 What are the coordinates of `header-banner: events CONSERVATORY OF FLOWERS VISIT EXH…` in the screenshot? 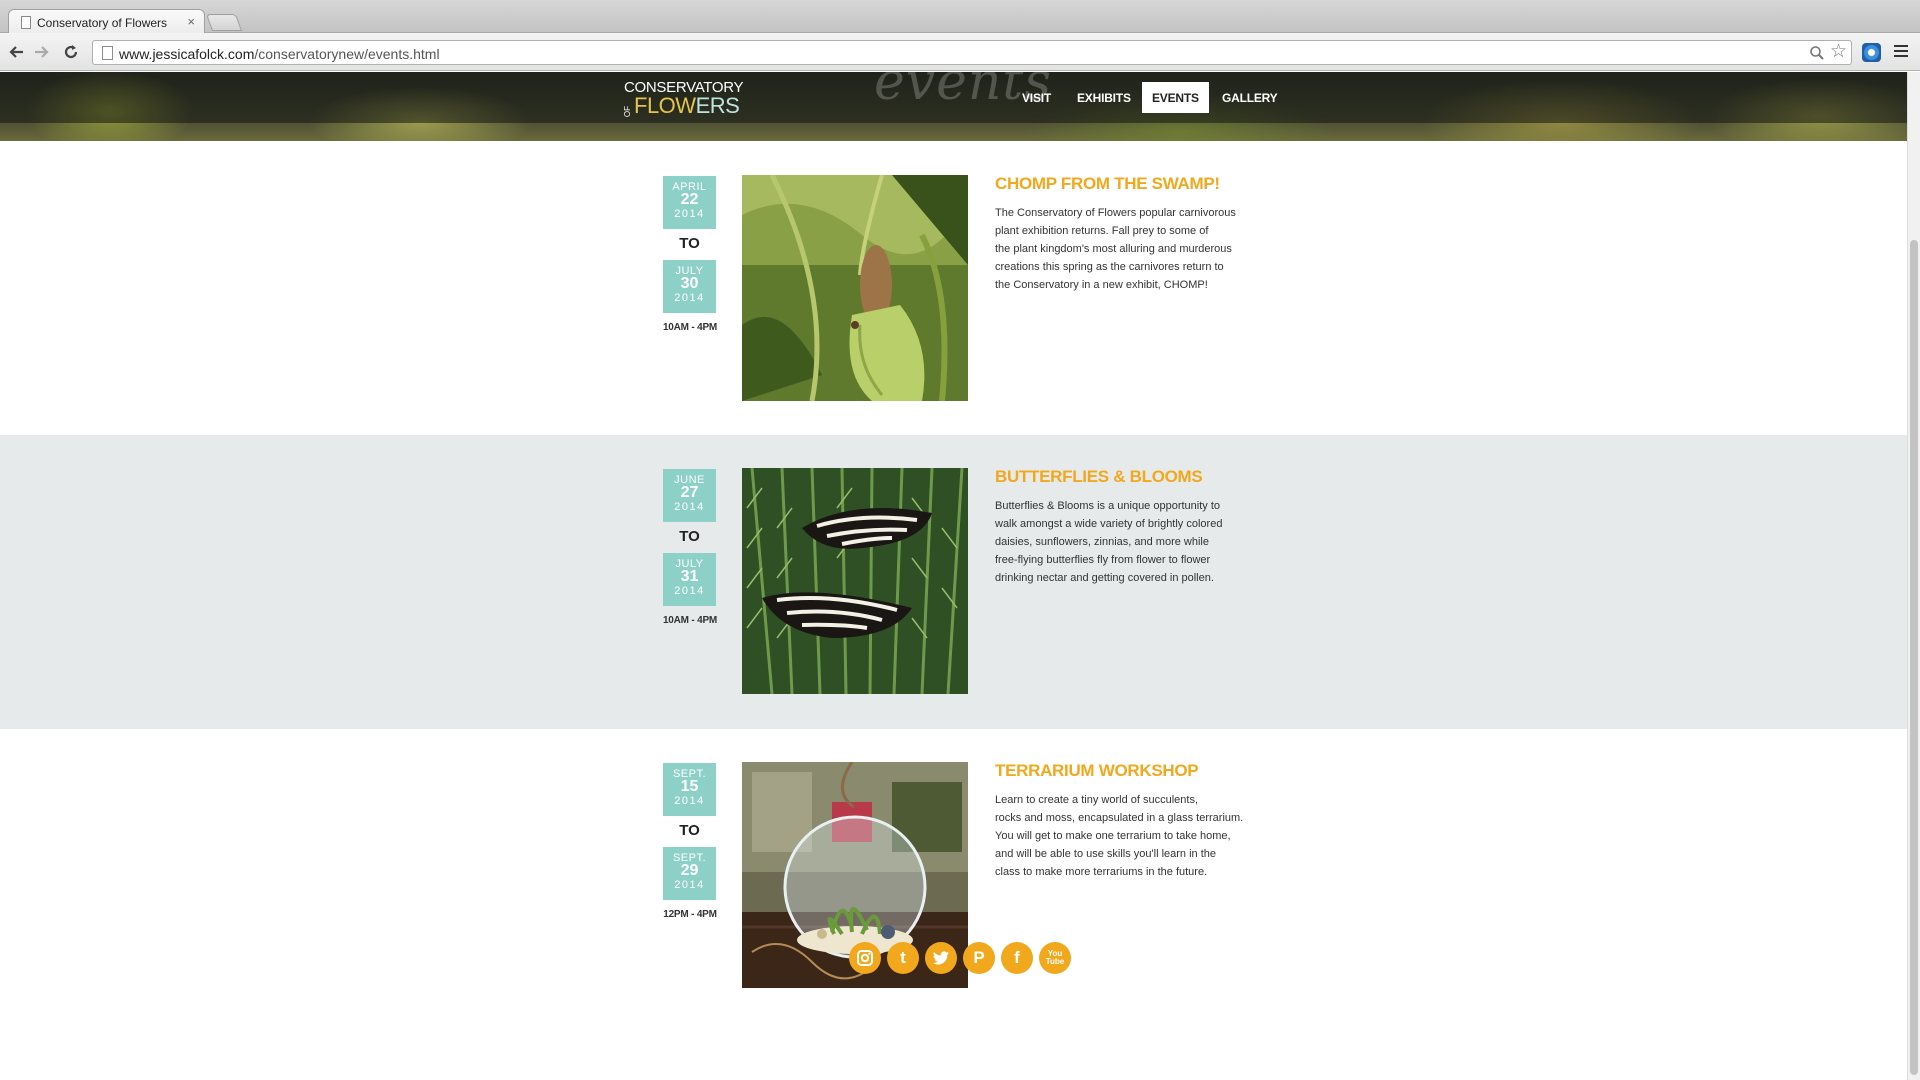 It's located at (953, 106).